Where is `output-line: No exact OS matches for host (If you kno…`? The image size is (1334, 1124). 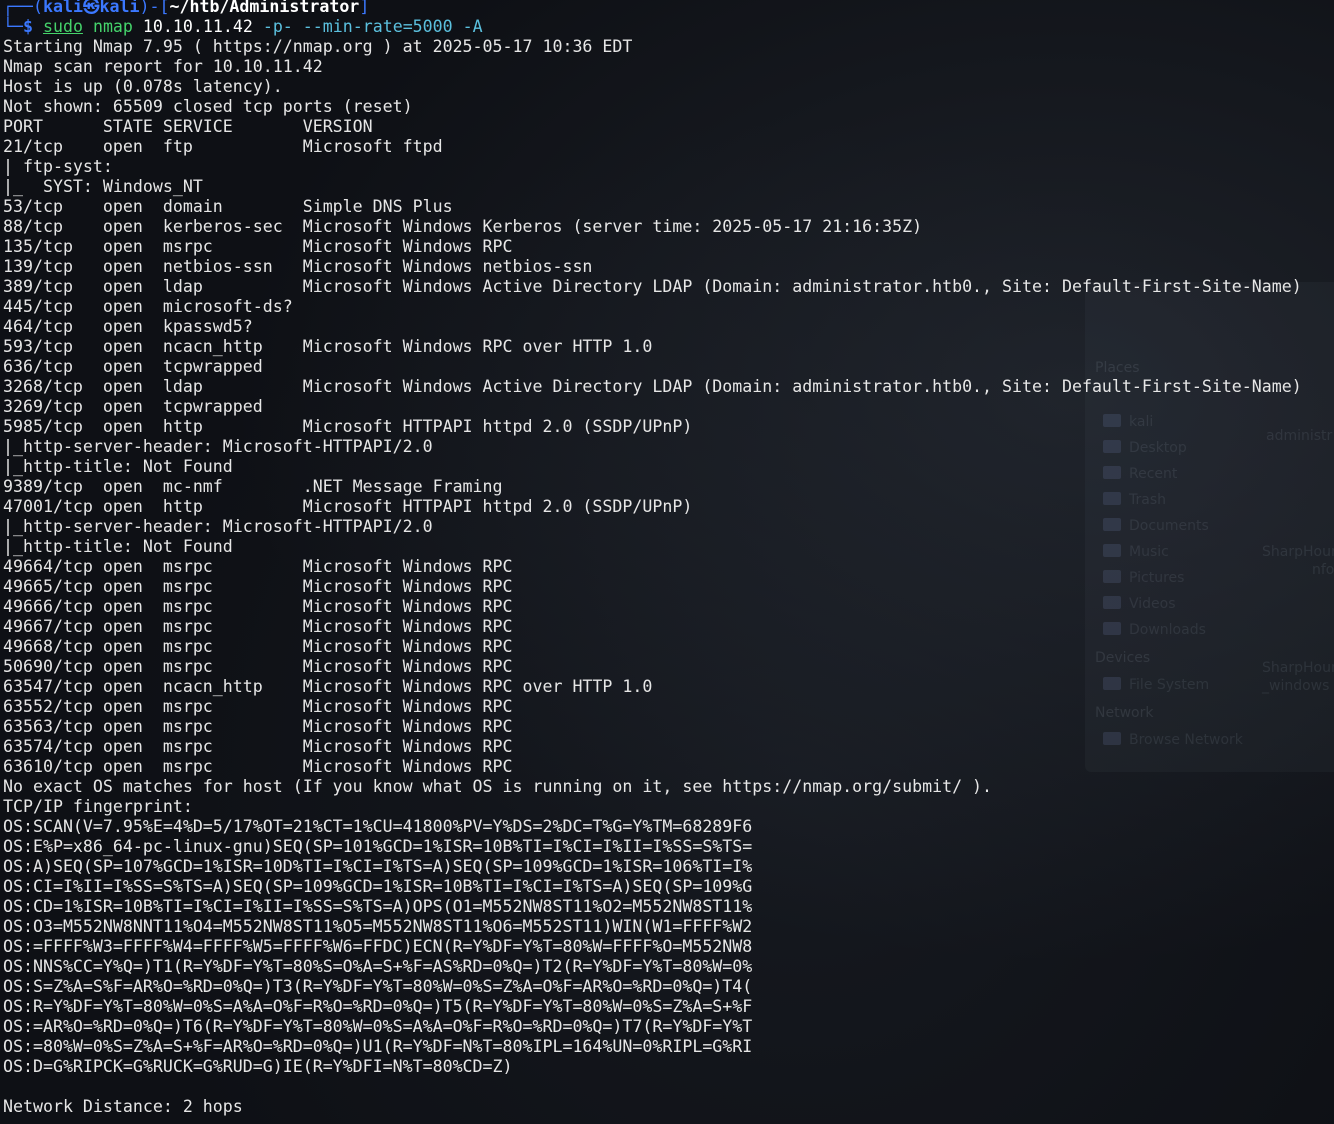
output-line: No exact OS matches for host (If you kno… is located at coordinates (498, 786).